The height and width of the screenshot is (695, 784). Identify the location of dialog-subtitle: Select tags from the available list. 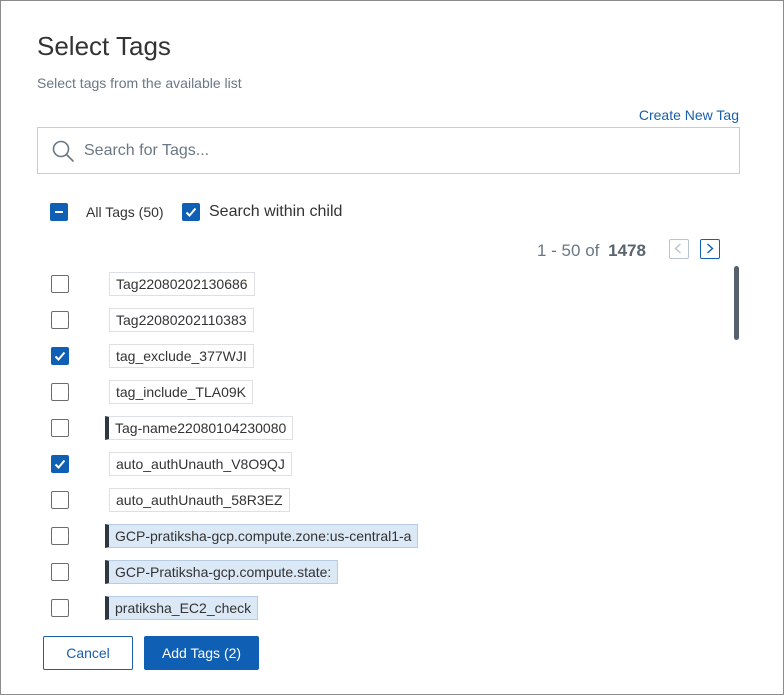
(139, 83).